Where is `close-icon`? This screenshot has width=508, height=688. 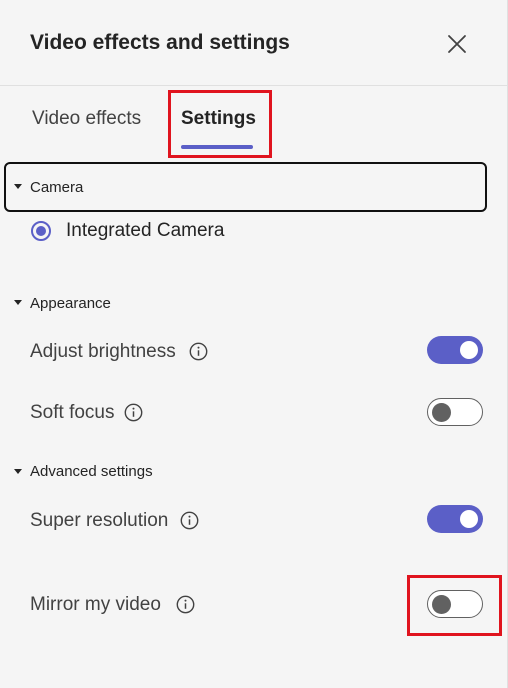
close-icon is located at coordinates (457, 44).